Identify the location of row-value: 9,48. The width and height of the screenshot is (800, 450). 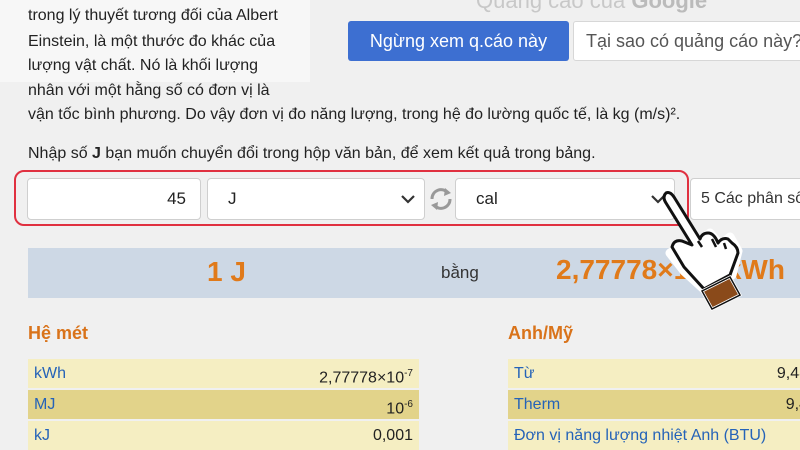
(788, 373).